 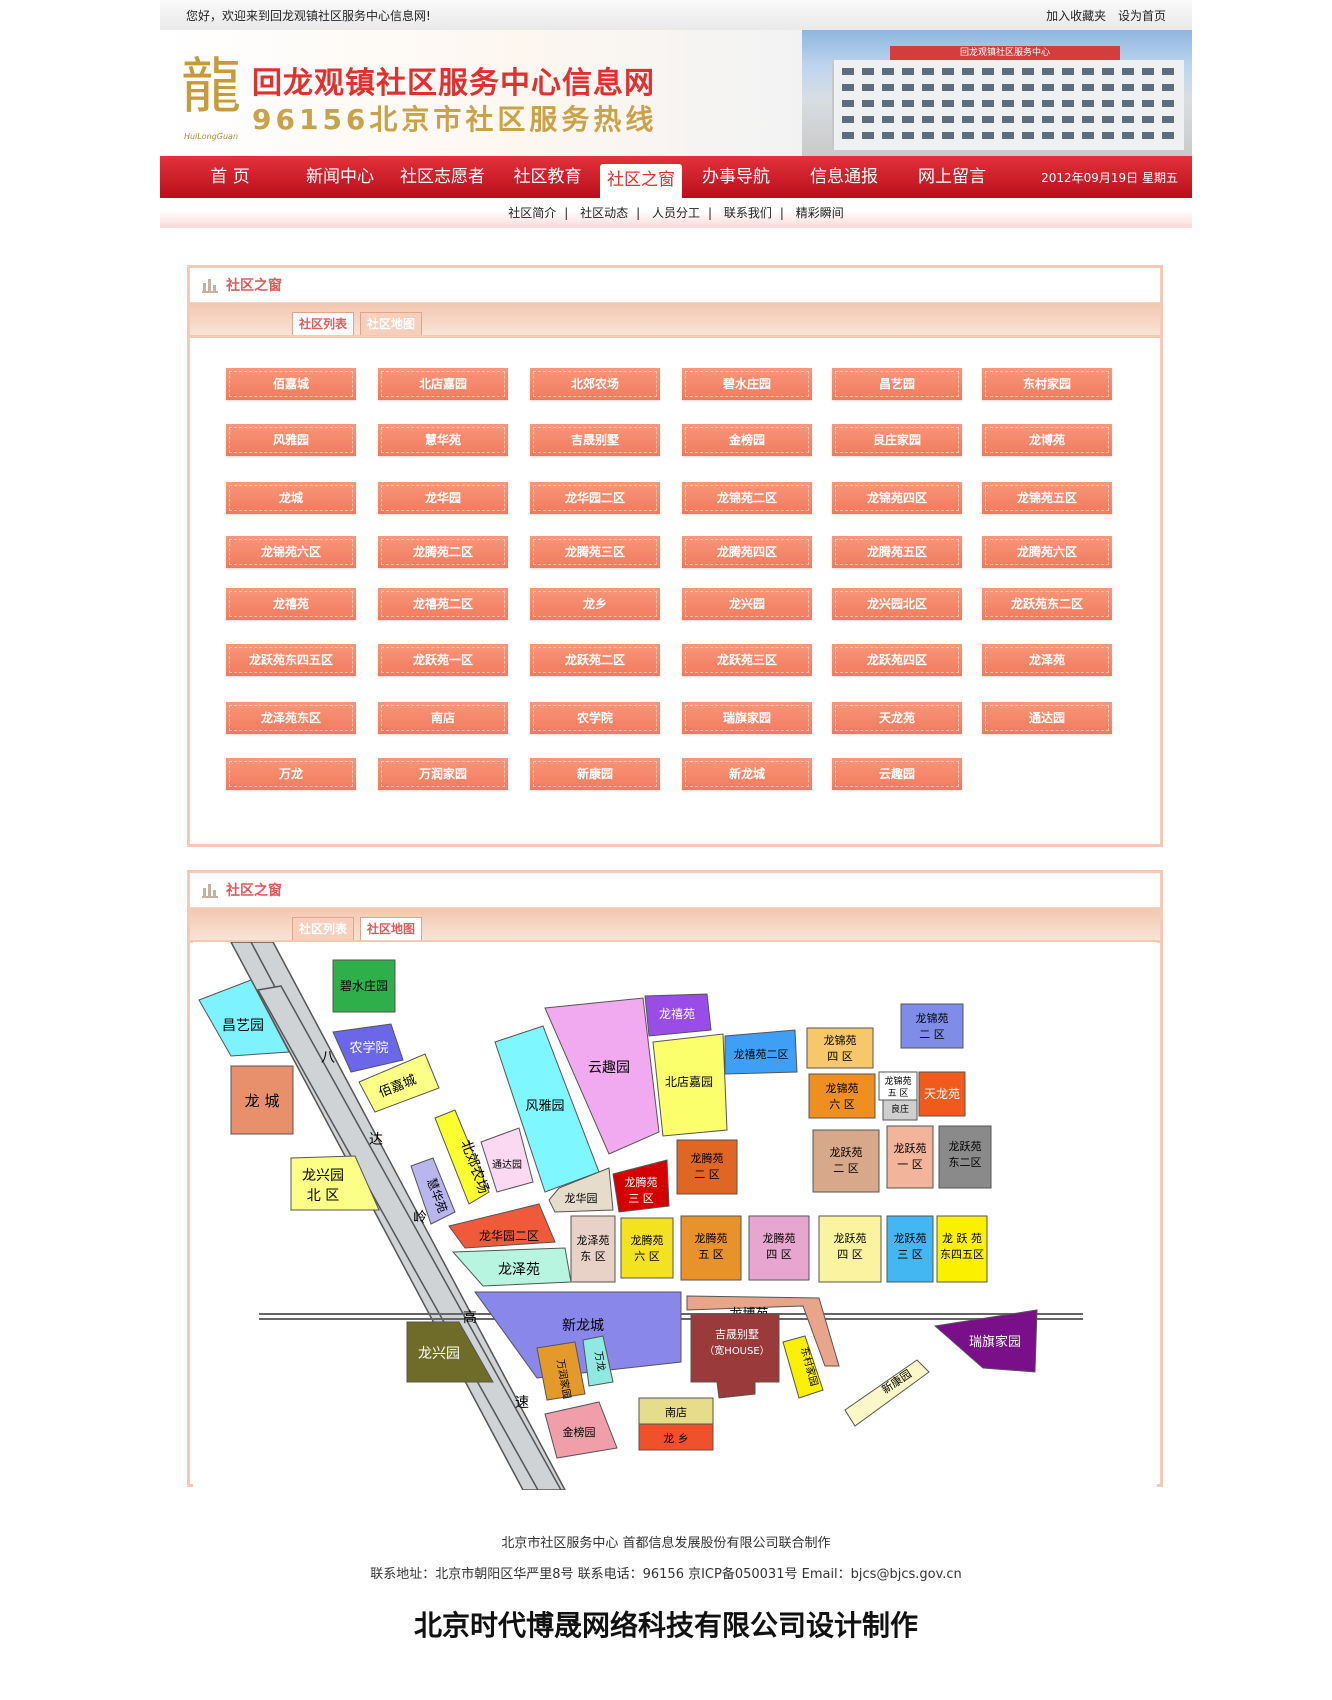 I want to click on map-label: 龙锦苑, so click(x=840, y=1040).